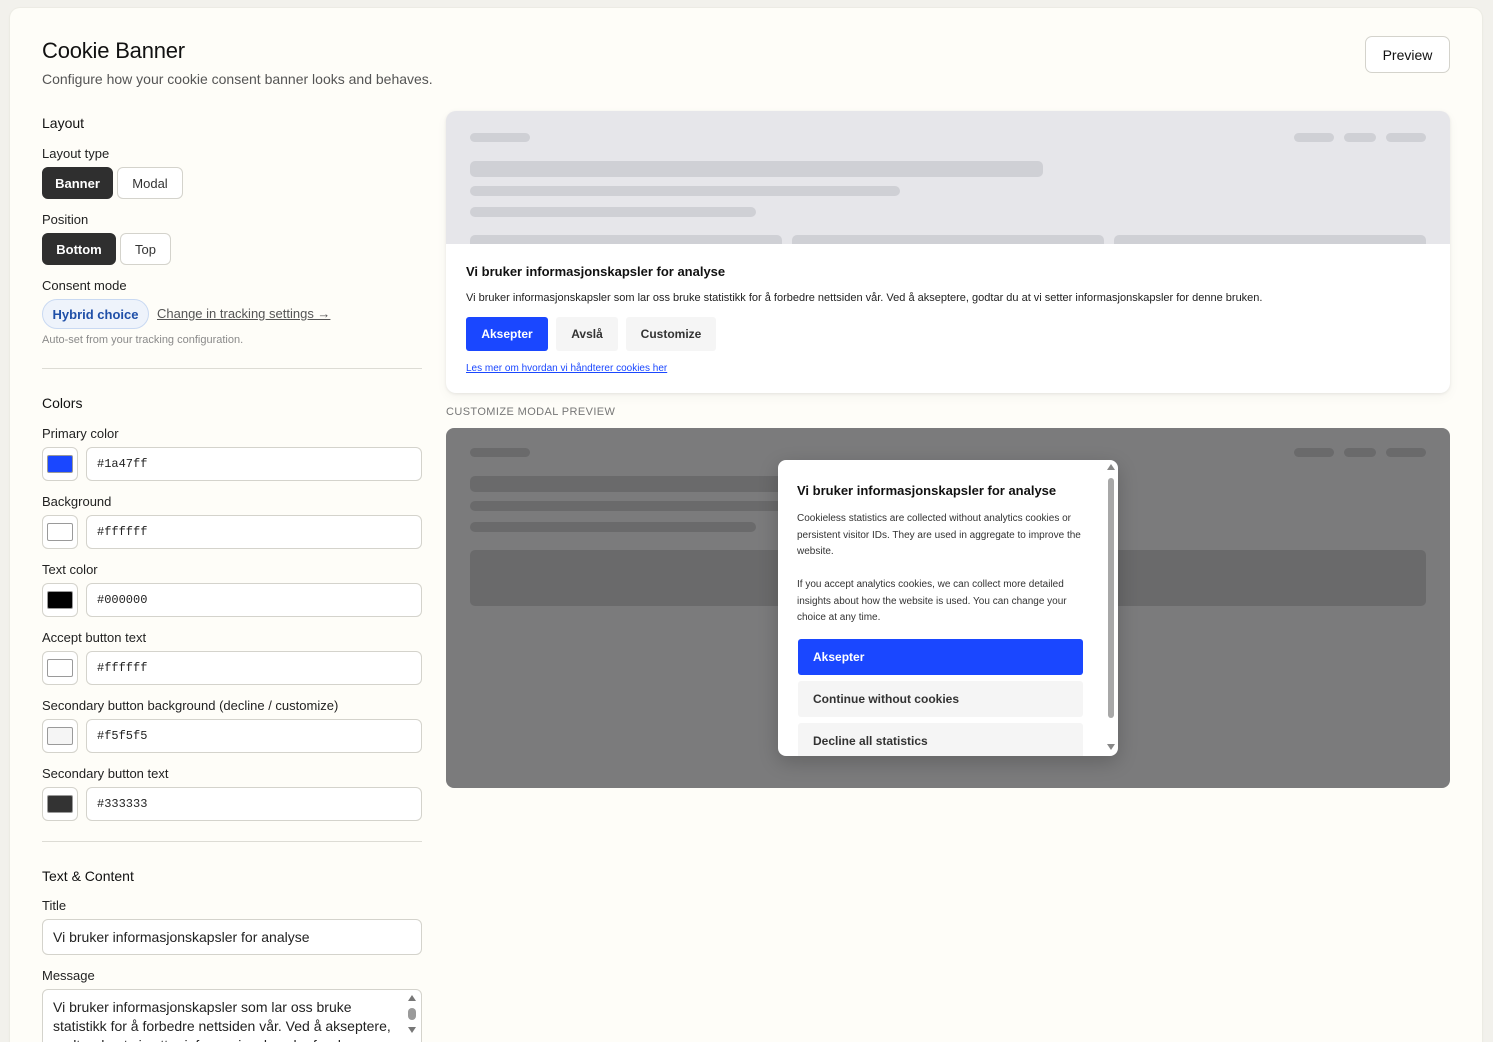  I want to click on layout-option-banner: Banner, so click(77, 183).